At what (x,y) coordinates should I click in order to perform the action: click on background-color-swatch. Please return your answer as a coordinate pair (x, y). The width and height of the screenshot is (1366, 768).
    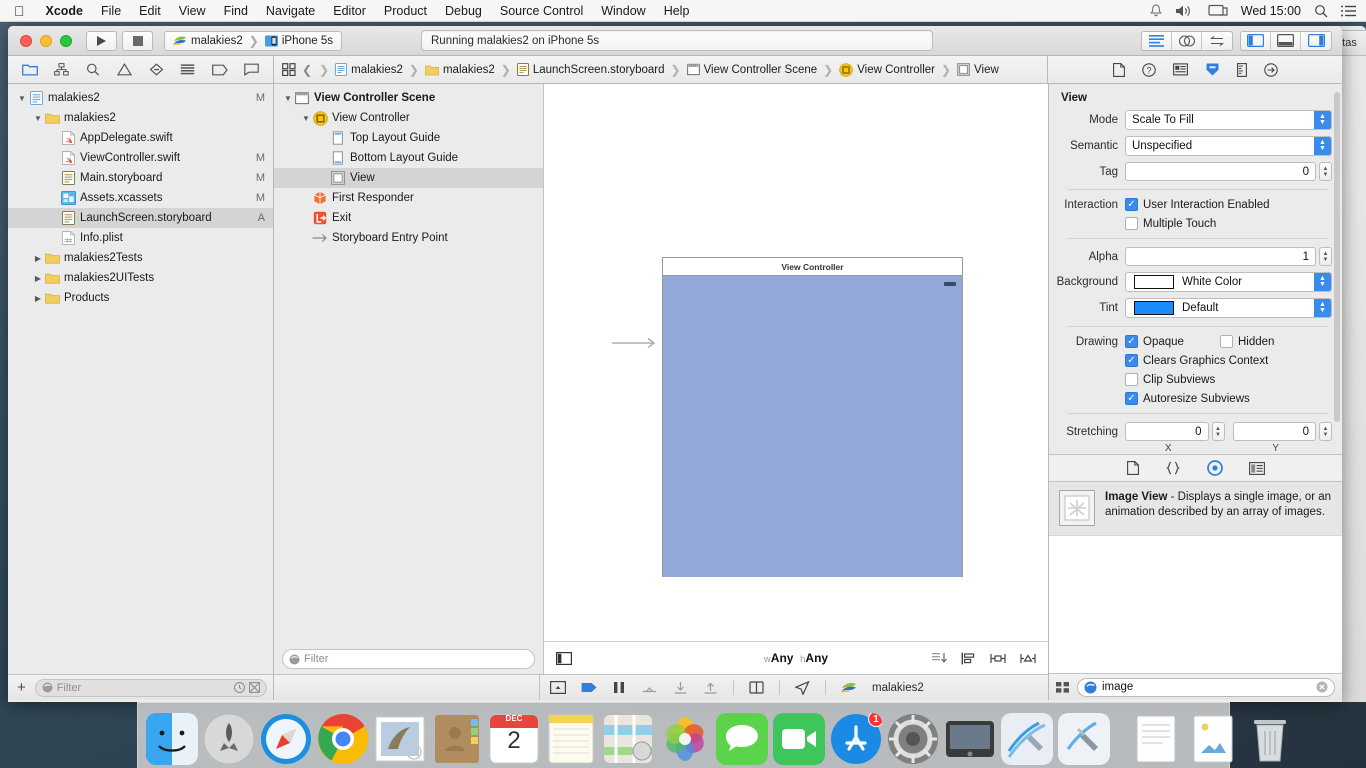
    Looking at the image, I should click on (1154, 282).